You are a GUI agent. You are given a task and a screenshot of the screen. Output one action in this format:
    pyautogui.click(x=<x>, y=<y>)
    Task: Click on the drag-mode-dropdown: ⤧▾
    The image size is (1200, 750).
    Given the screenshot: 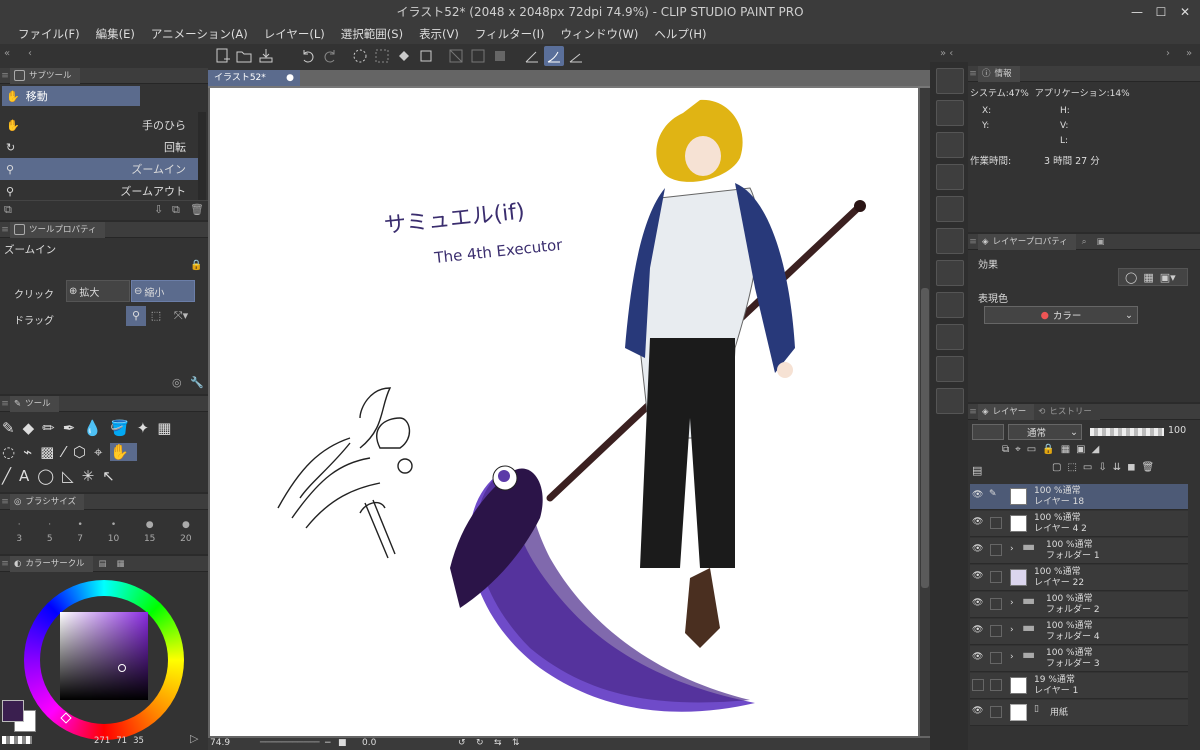 What is the action you would take?
    pyautogui.click(x=181, y=316)
    